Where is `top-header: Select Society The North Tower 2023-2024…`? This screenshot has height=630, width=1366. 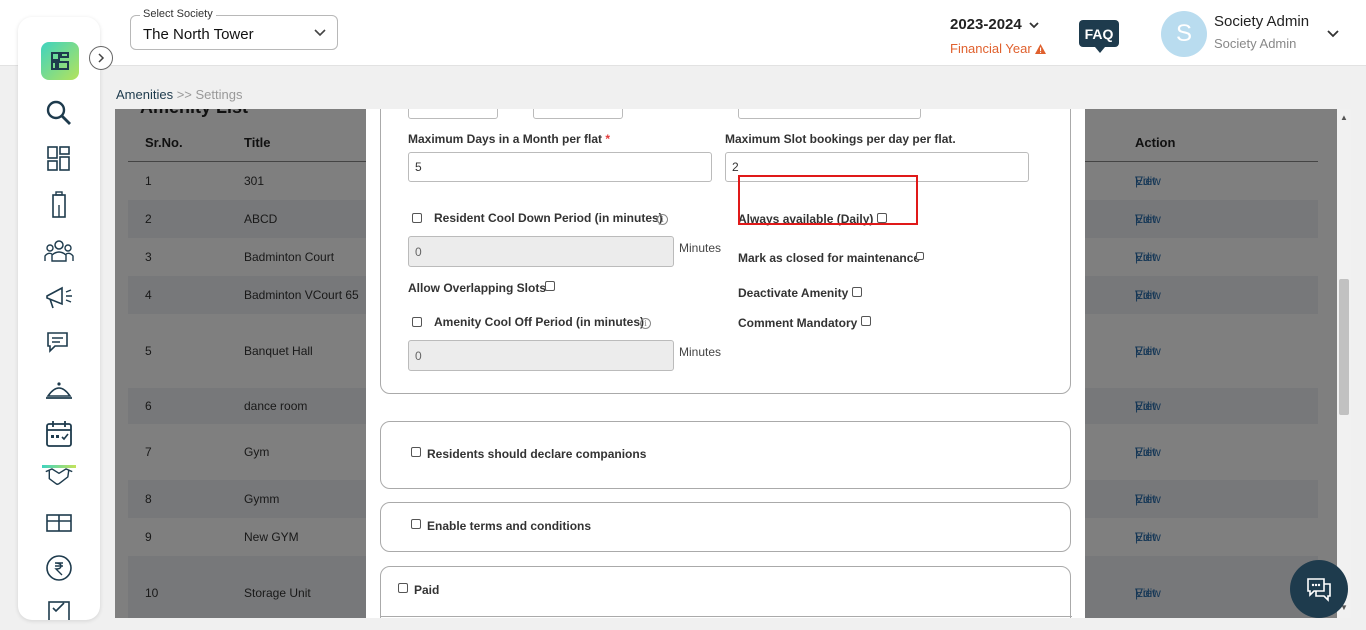
top-header: Select Society The North Tower 2023-2024… is located at coordinates (683, 33).